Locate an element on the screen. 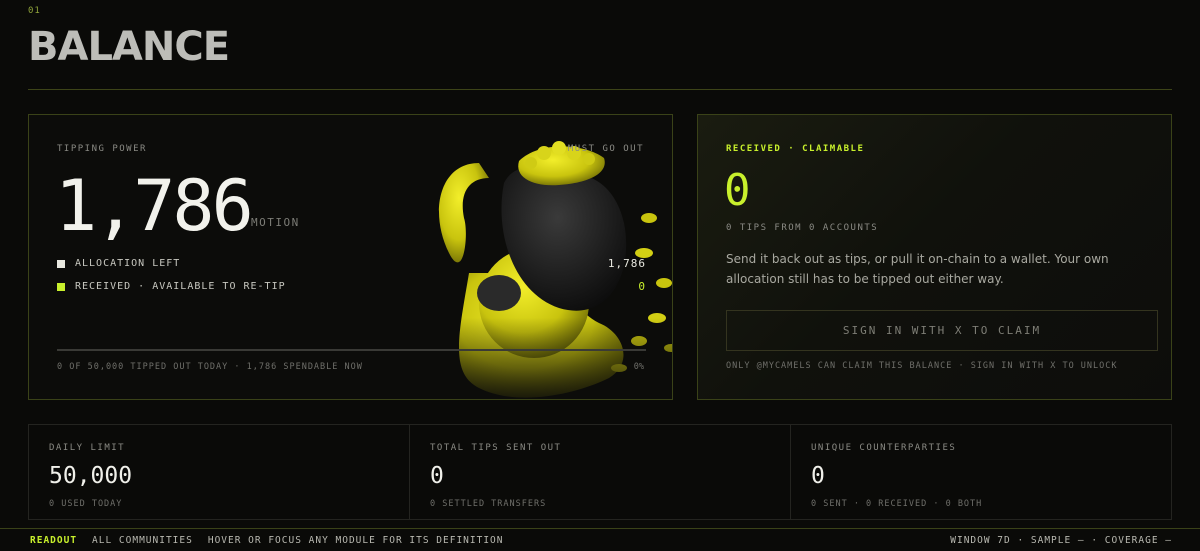  legend-allocation-left: ALLOCATION LEFT 1,786 is located at coordinates (351, 263).